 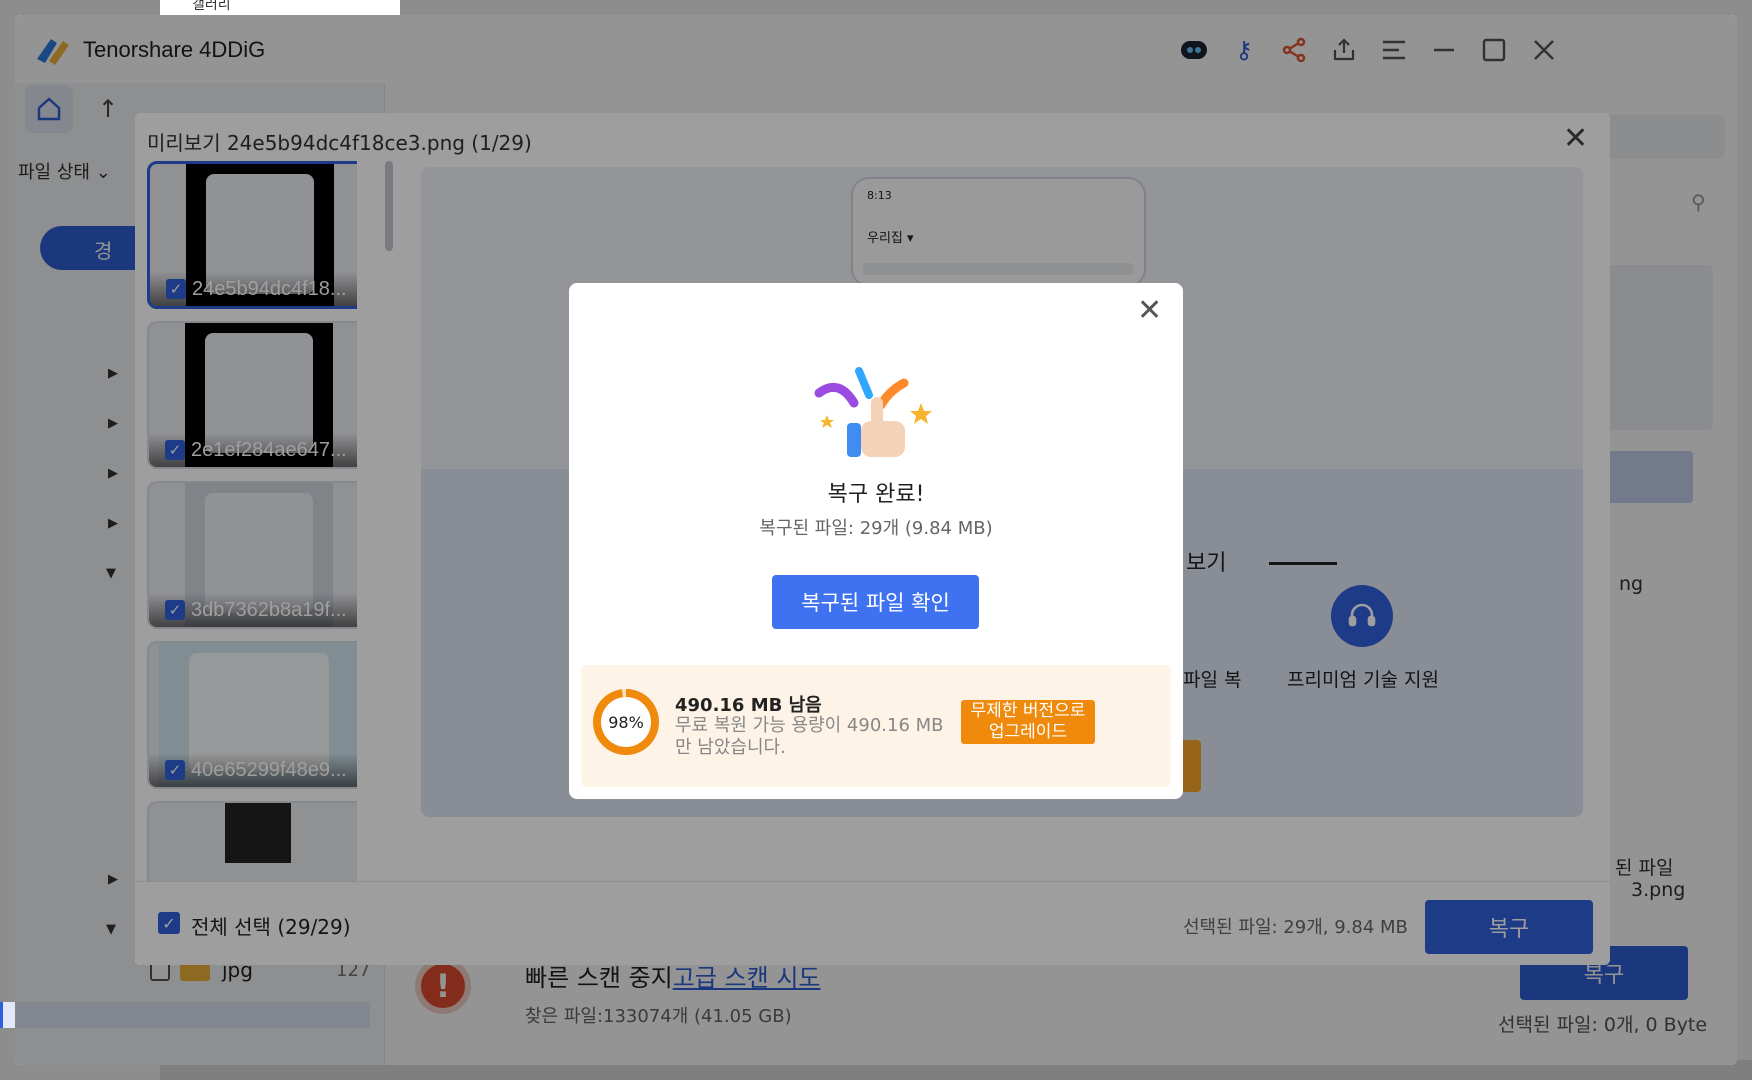 What do you see at coordinates (873, 412) in the screenshot?
I see `celebration-icon` at bounding box center [873, 412].